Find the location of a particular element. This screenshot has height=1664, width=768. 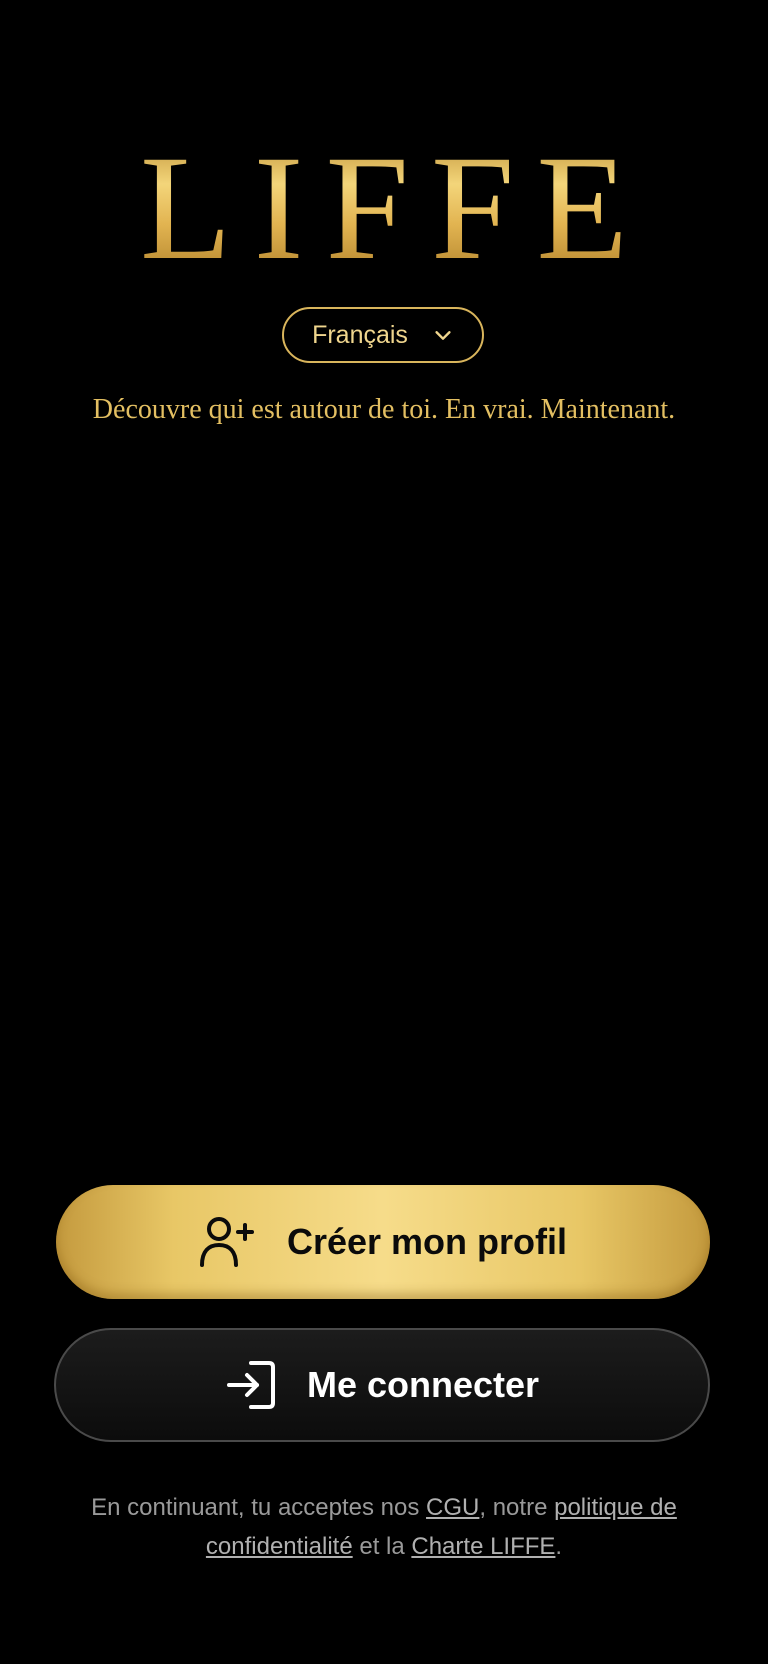

language-selector-label: Français is located at coordinates (360, 334).